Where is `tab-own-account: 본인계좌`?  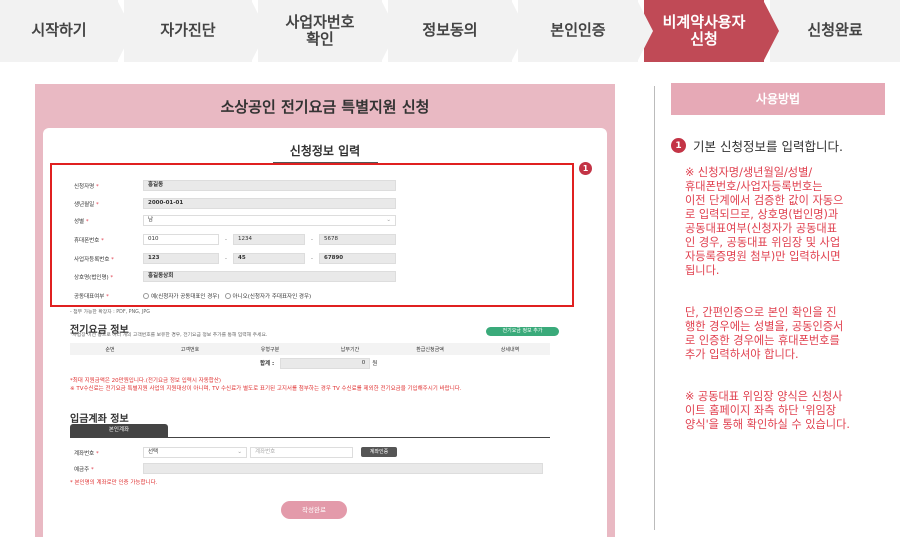
tab-own-account: 본인계좌 is located at coordinates (119, 430).